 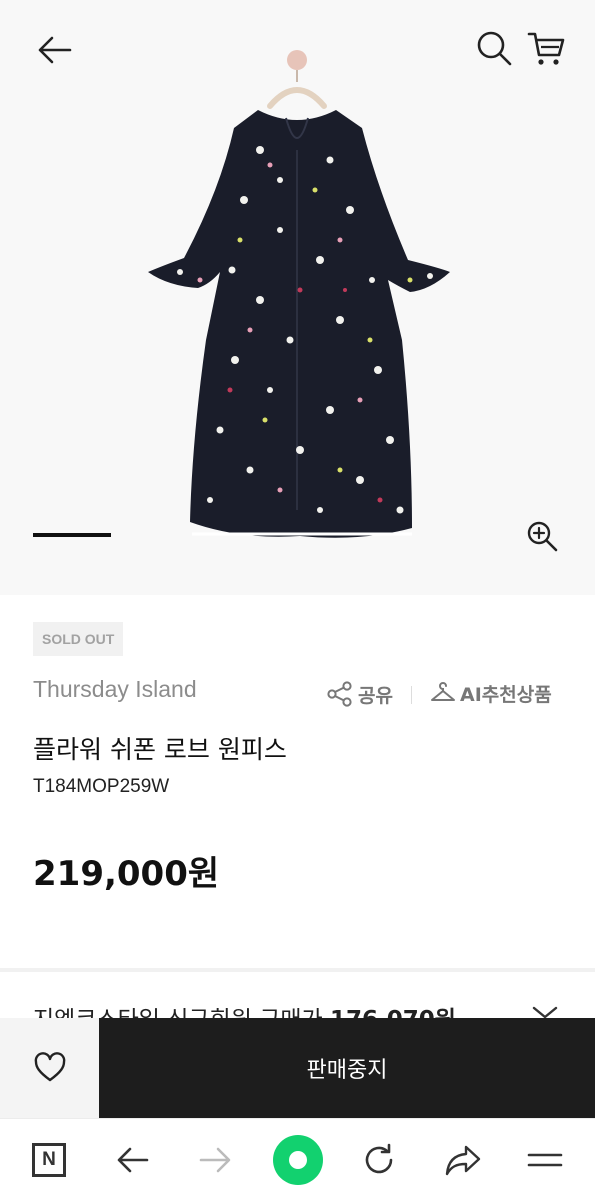 I want to click on product-code: T184MOP259W, so click(x=101, y=786).